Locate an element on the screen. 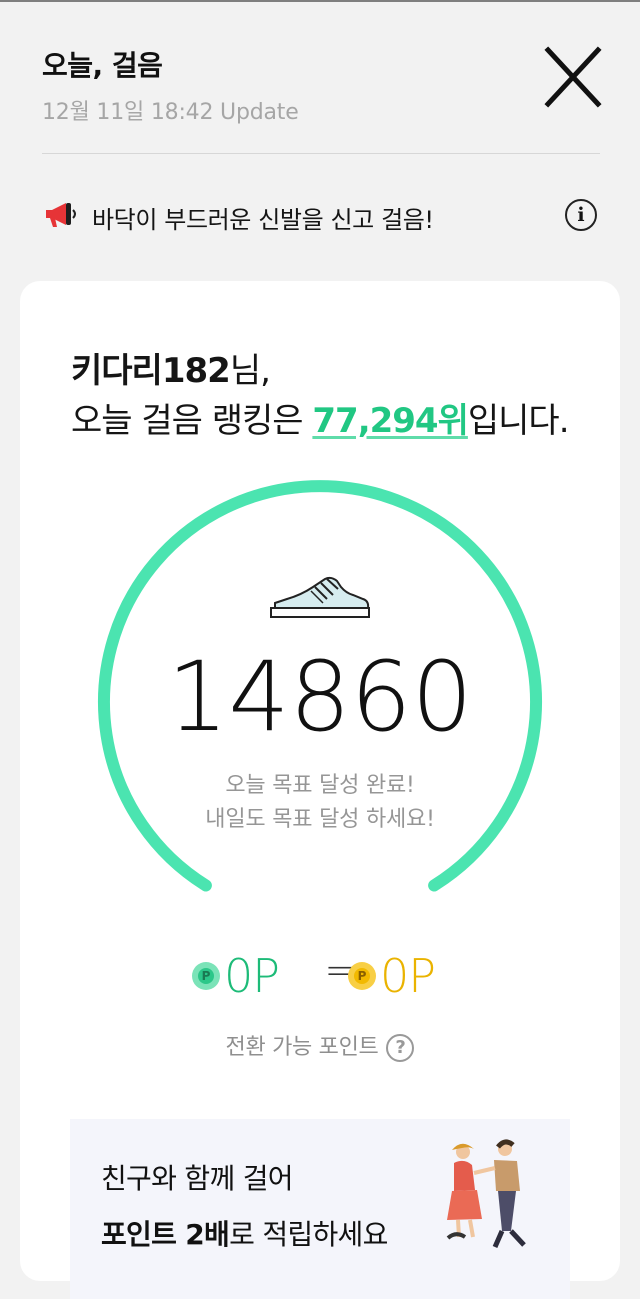 This screenshot has height=1299, width=640. greeting-suffix: 님, is located at coordinates (250, 371).